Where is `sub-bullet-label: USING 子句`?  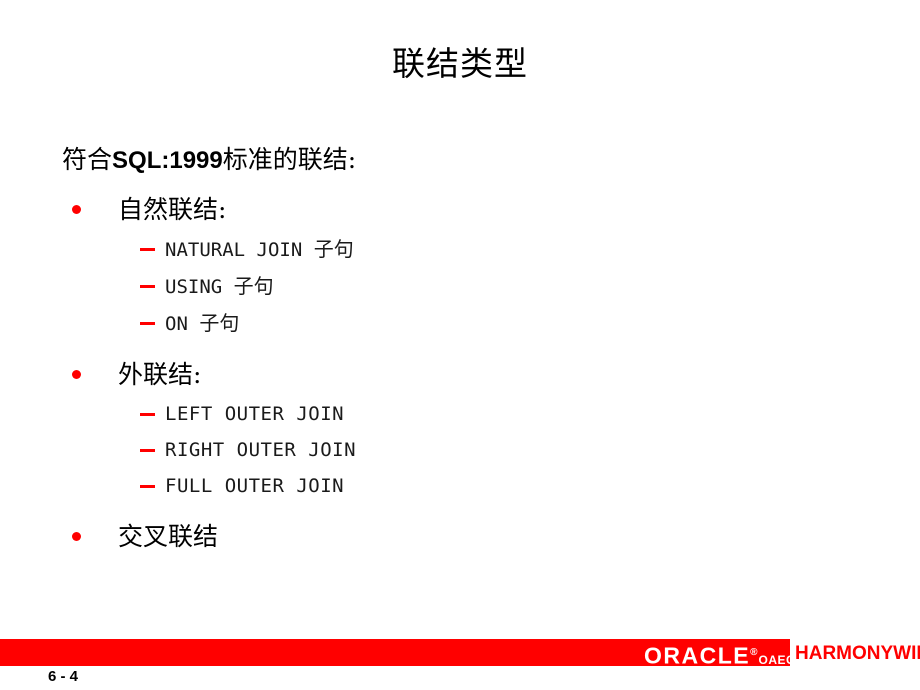 sub-bullet-label: USING 子句 is located at coordinates (219, 286).